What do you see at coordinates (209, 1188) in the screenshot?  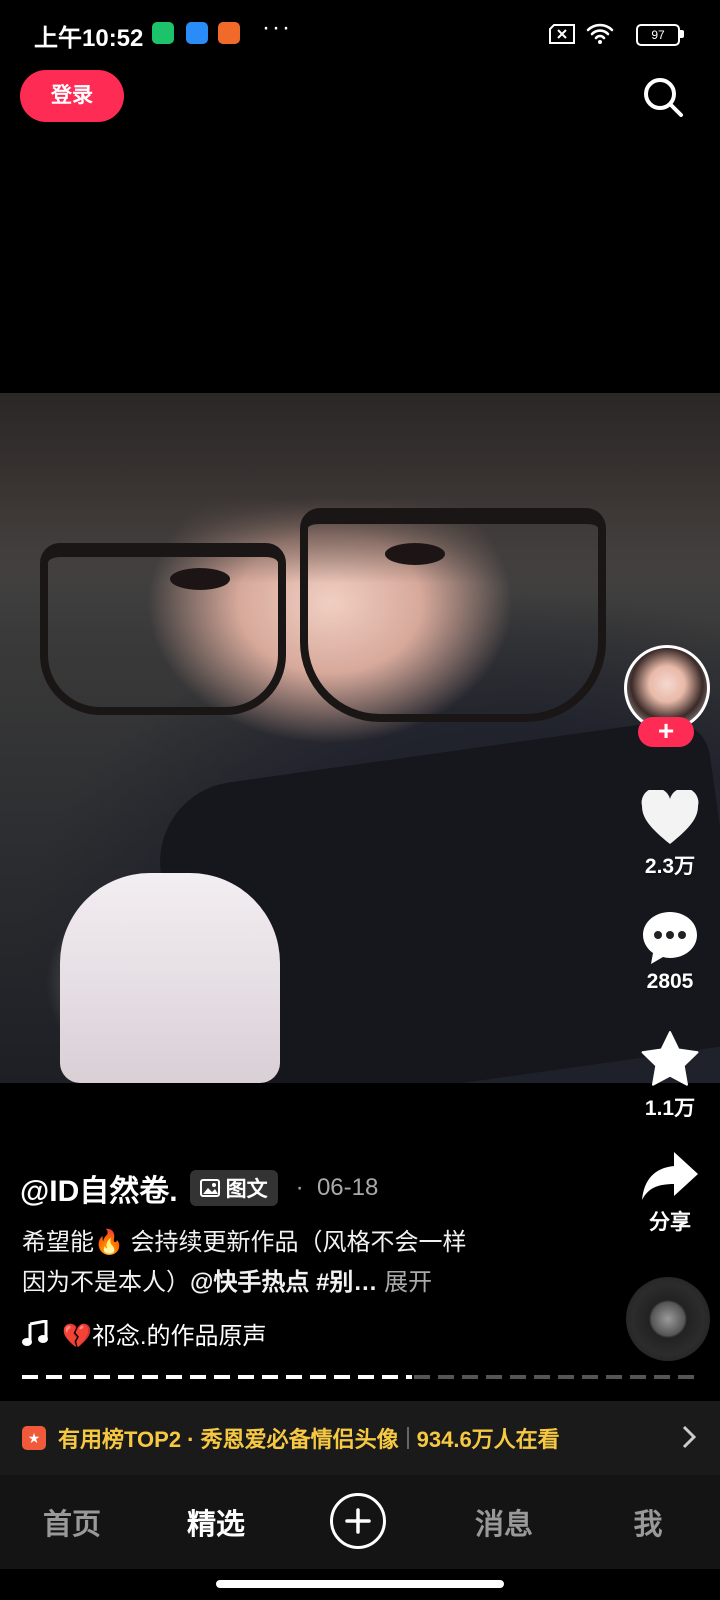 I see `image-icon` at bounding box center [209, 1188].